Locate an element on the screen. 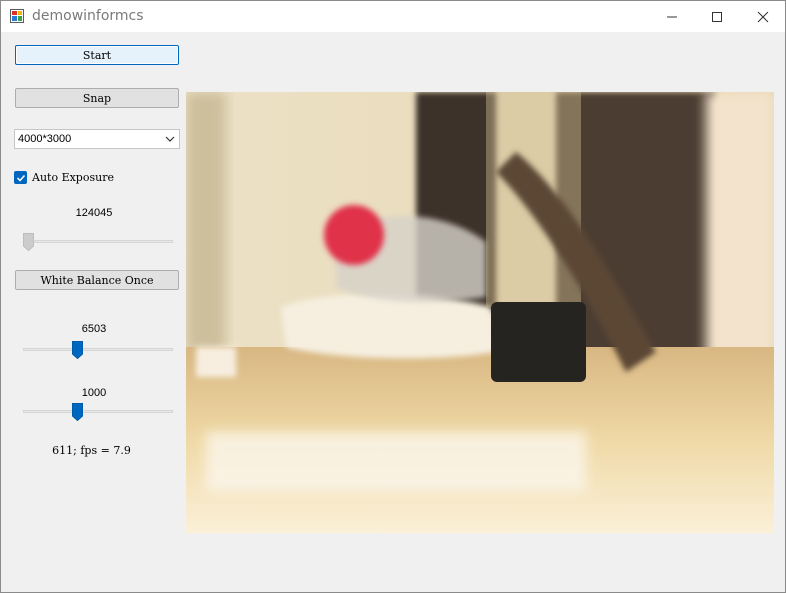 The image size is (786, 593). auto-exposure-label: Auto Exposure is located at coordinates (73, 177).